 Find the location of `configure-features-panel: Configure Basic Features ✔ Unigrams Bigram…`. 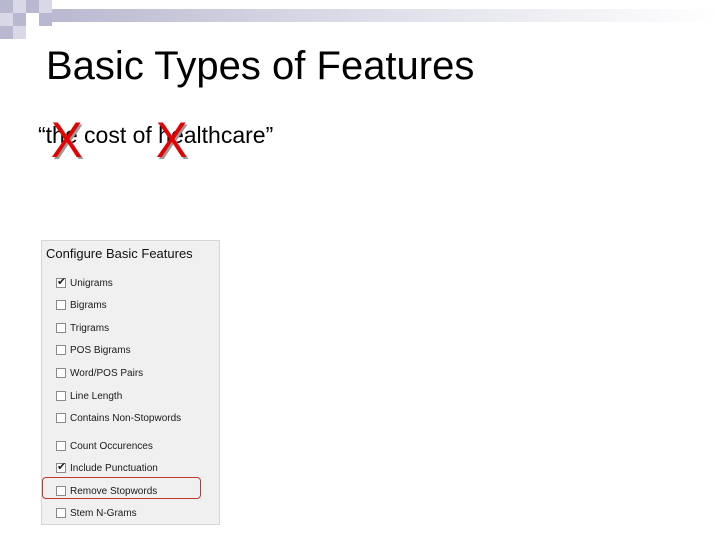

configure-features-panel: Configure Basic Features ✔ Unigrams Bigram… is located at coordinates (130, 382).